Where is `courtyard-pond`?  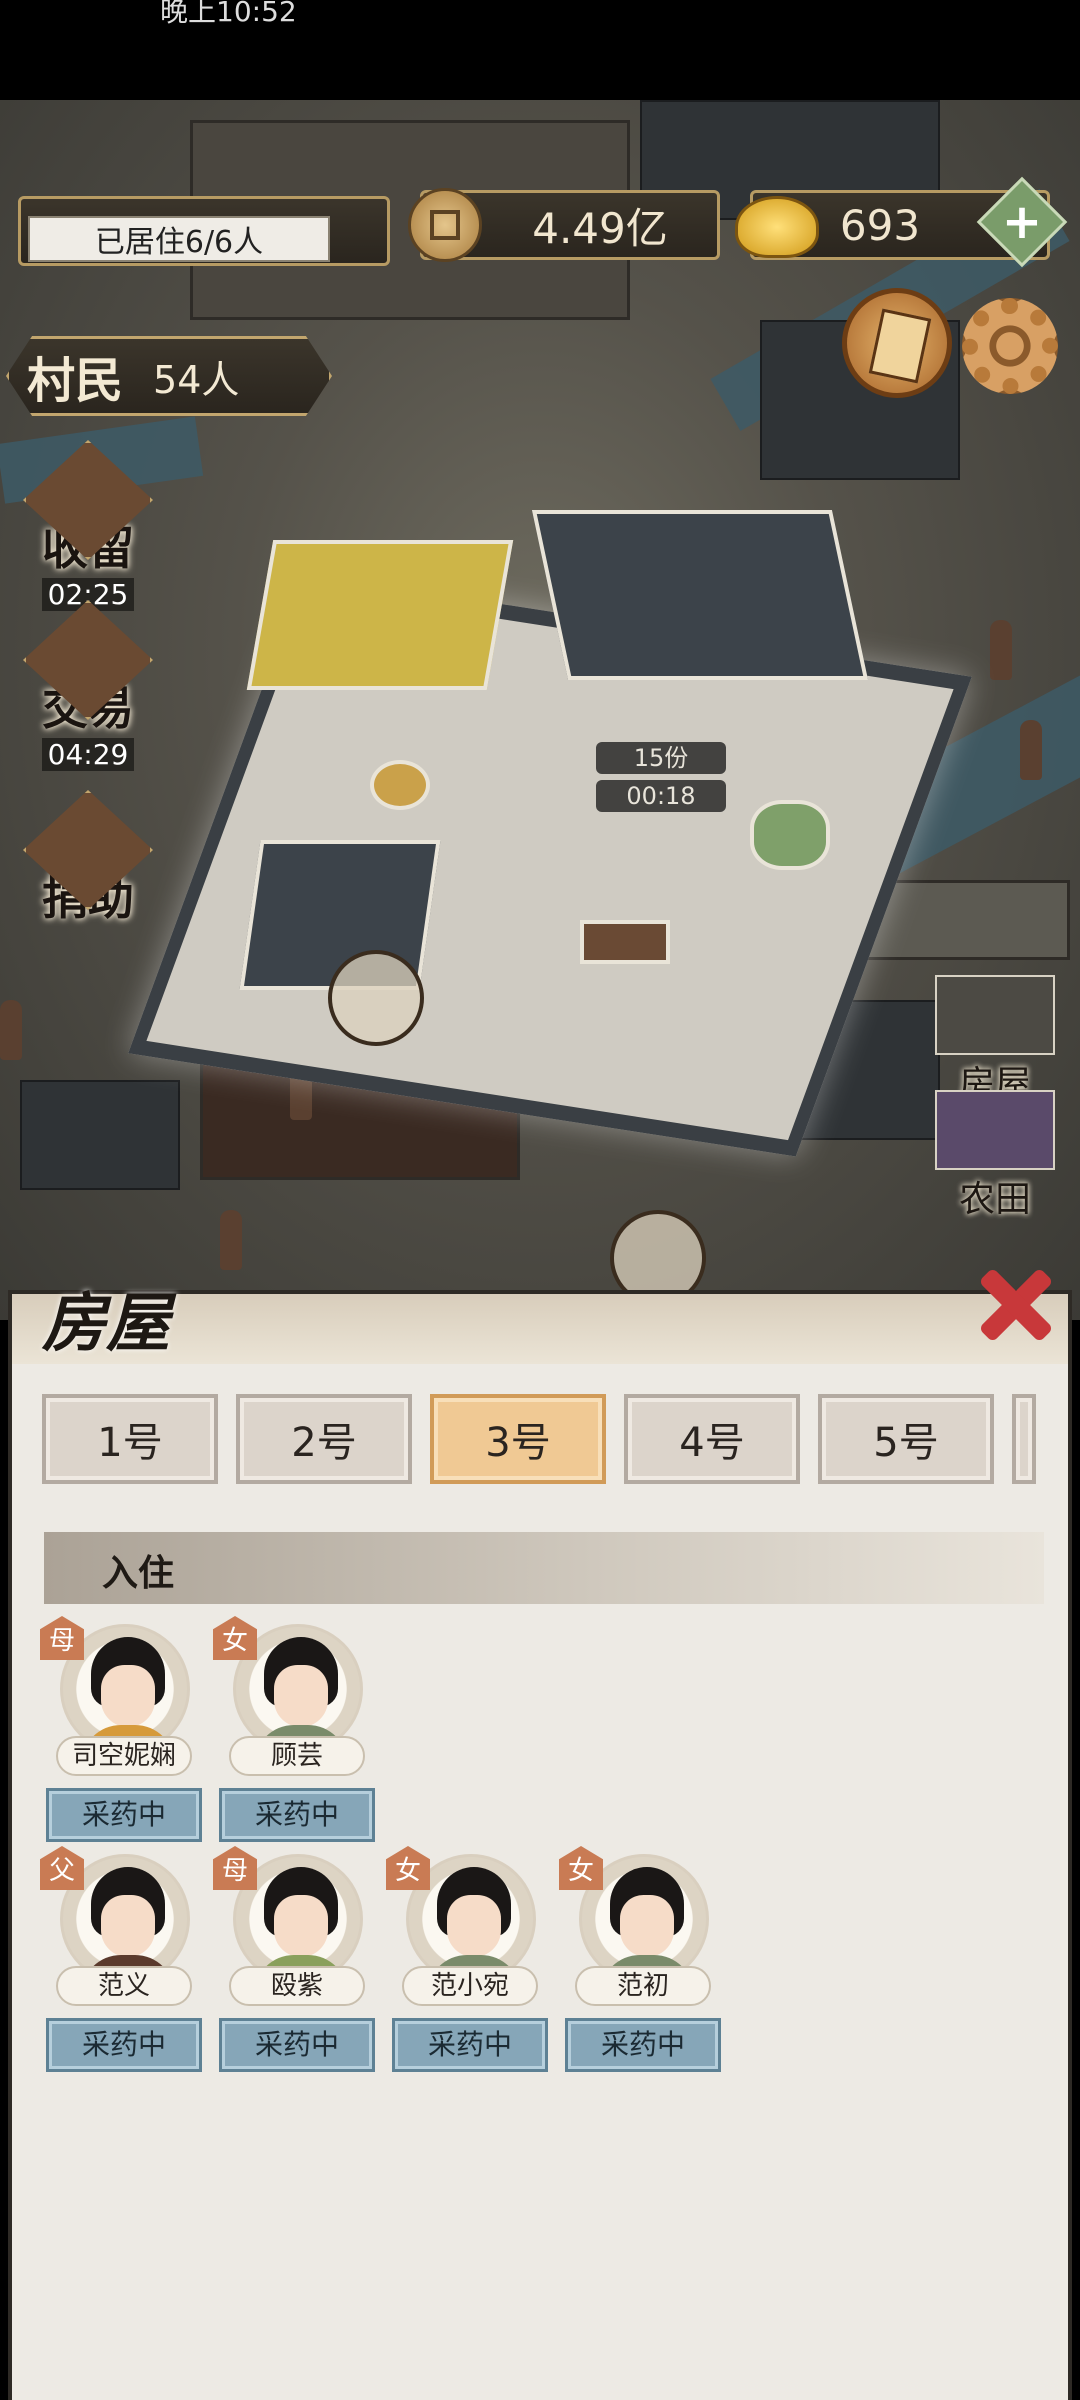 courtyard-pond is located at coordinates (790, 835).